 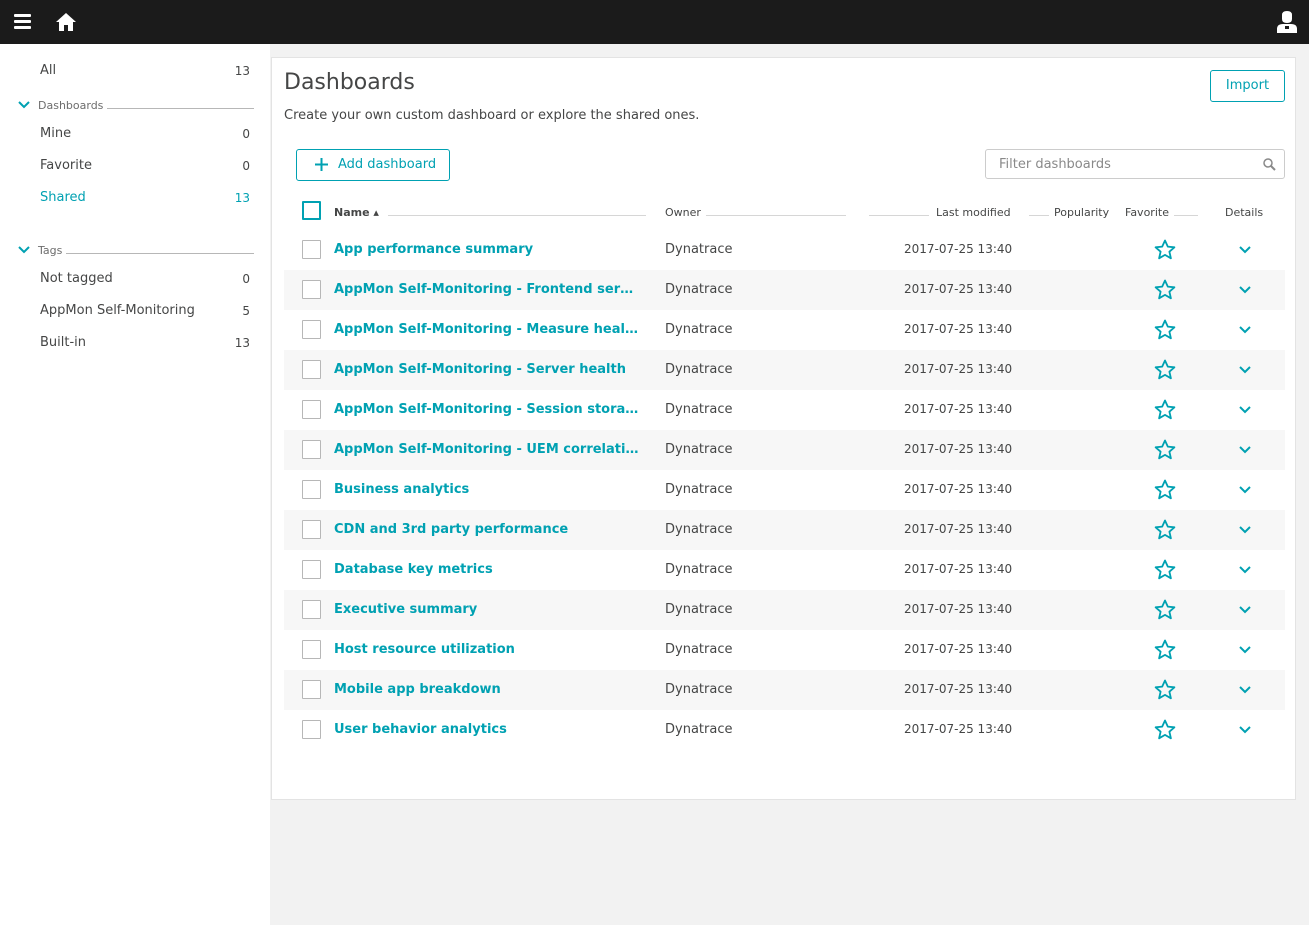 What do you see at coordinates (1147, 212) in the screenshot?
I see `column-header-favorite: Favorite` at bounding box center [1147, 212].